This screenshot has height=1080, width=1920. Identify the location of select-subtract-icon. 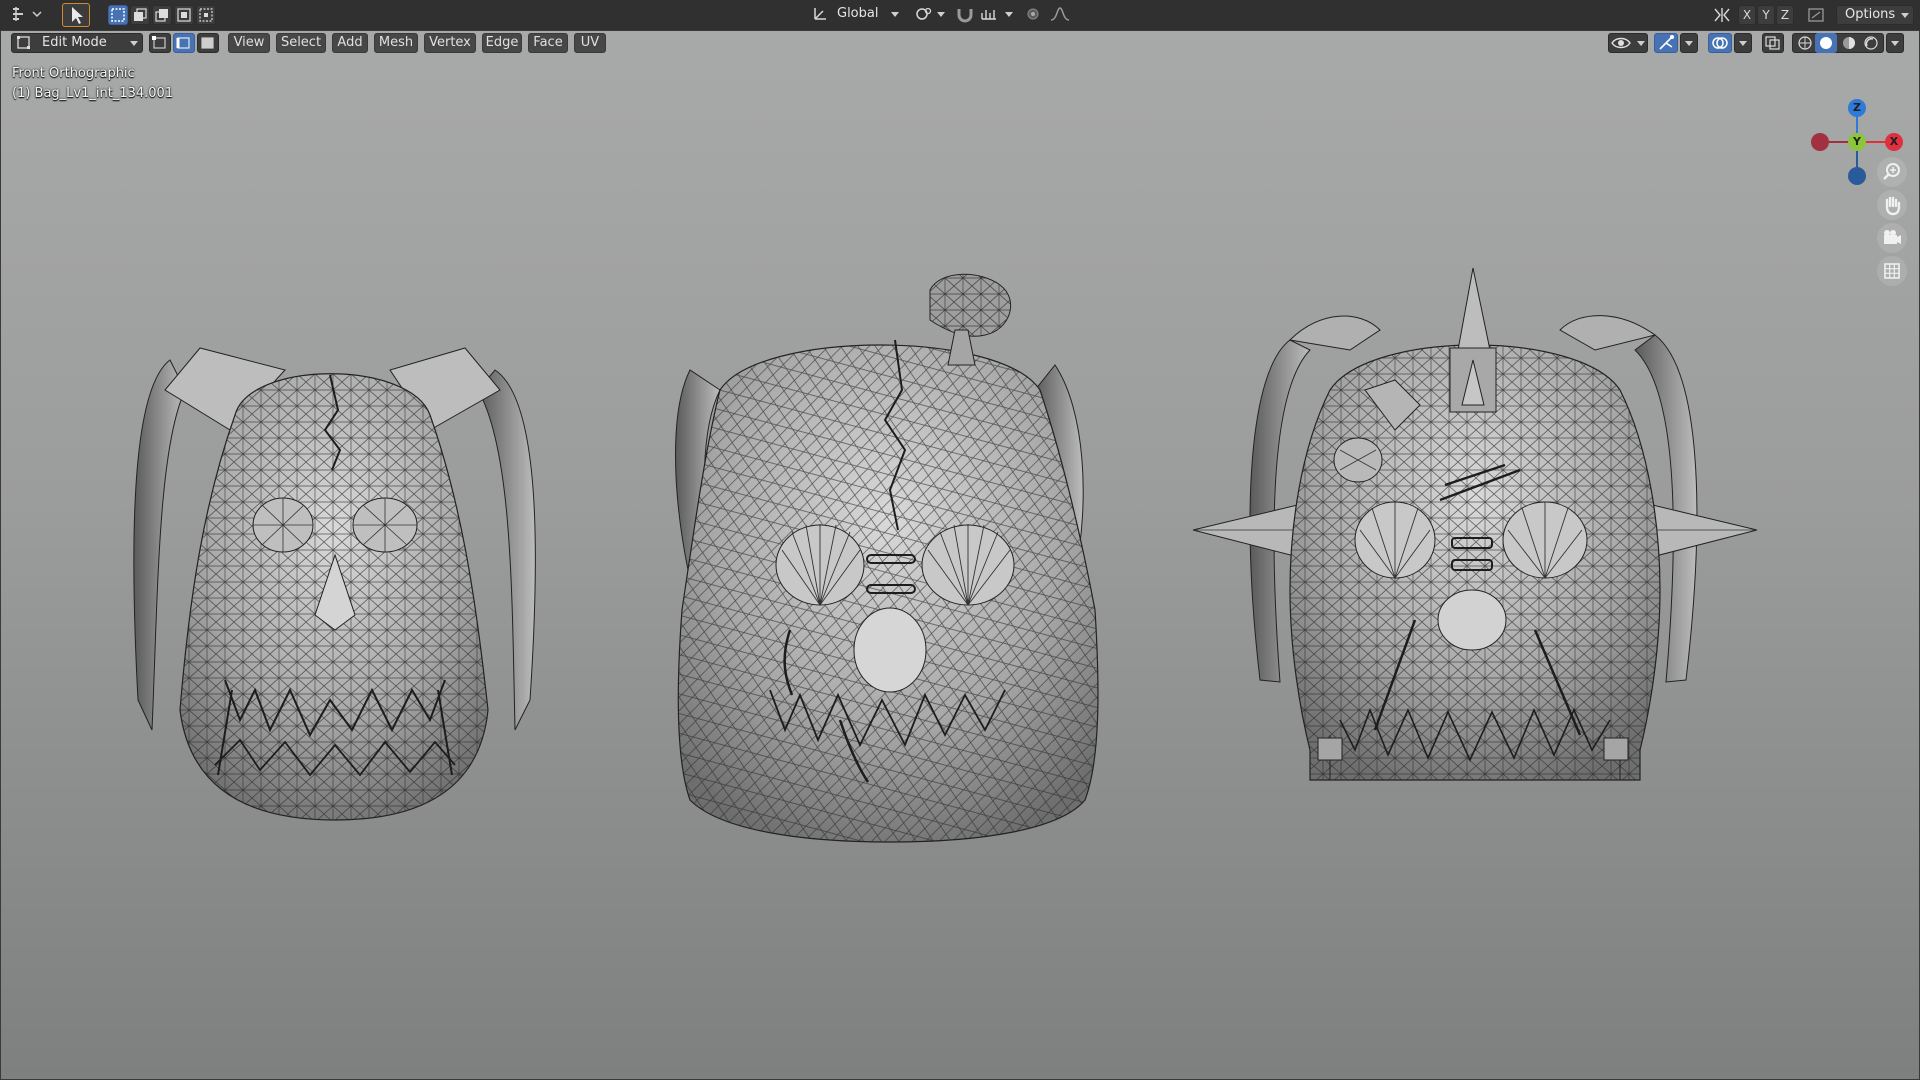
(161, 15).